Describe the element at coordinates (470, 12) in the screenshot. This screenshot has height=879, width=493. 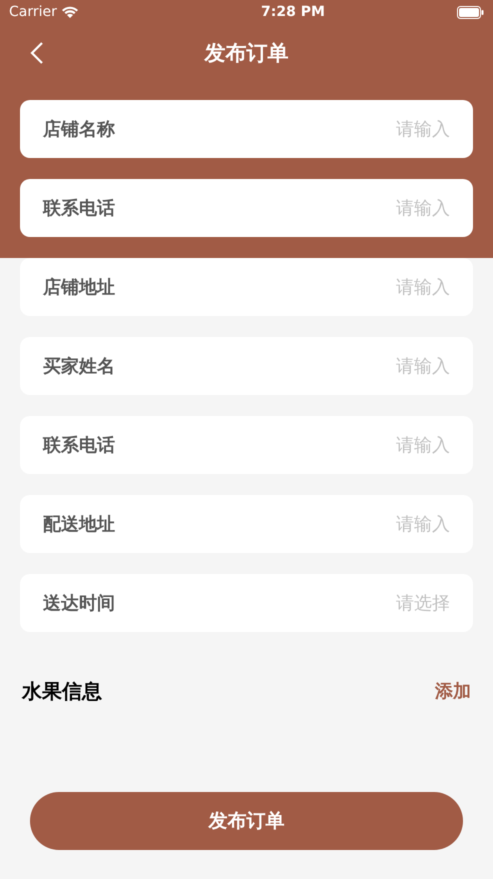
I see `battery-icon` at that location.